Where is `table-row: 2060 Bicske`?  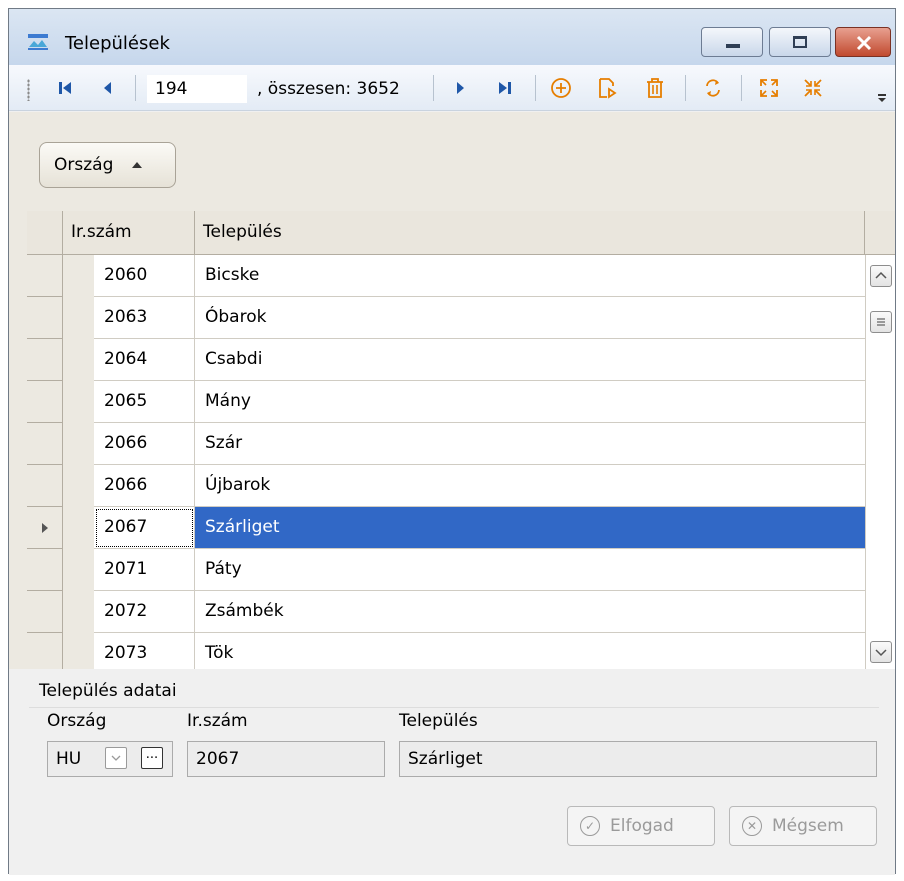 table-row: 2060 Bicske is located at coordinates (446, 276).